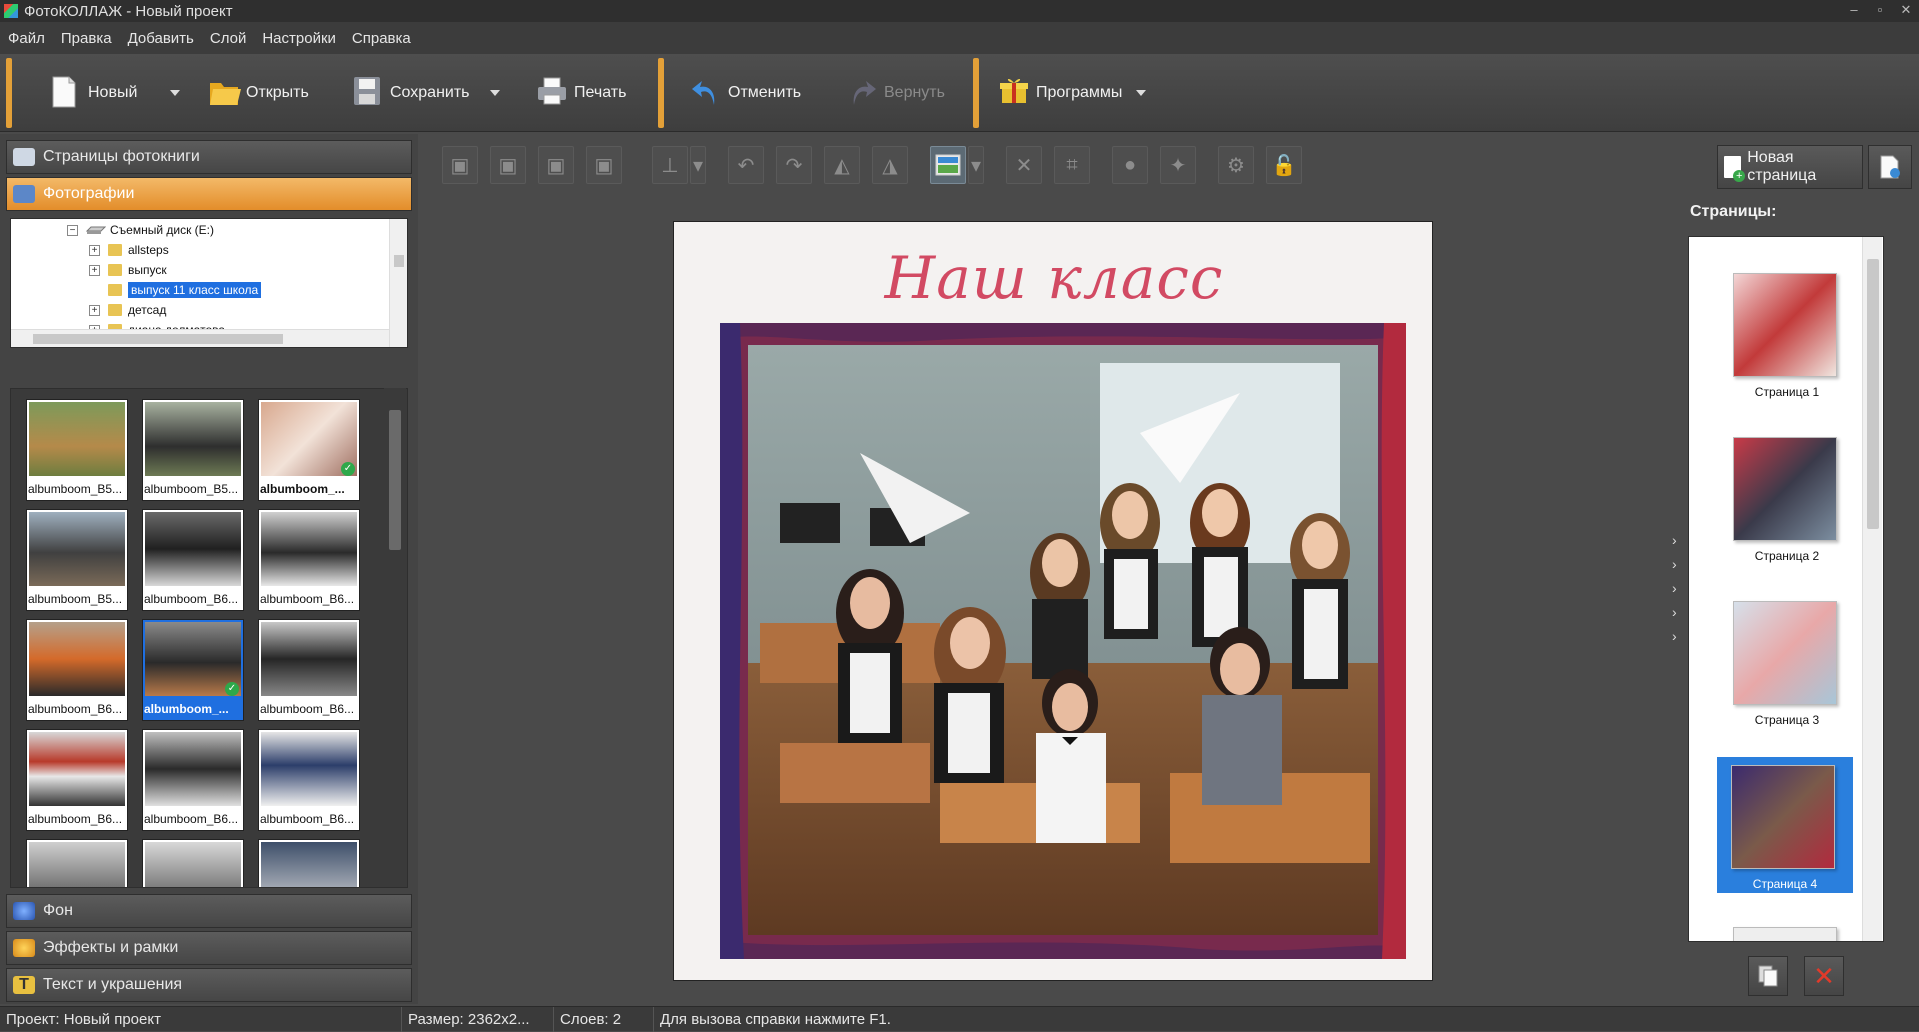 The width and height of the screenshot is (1919, 1032). I want to click on programs-label: Программы, so click(1079, 92).